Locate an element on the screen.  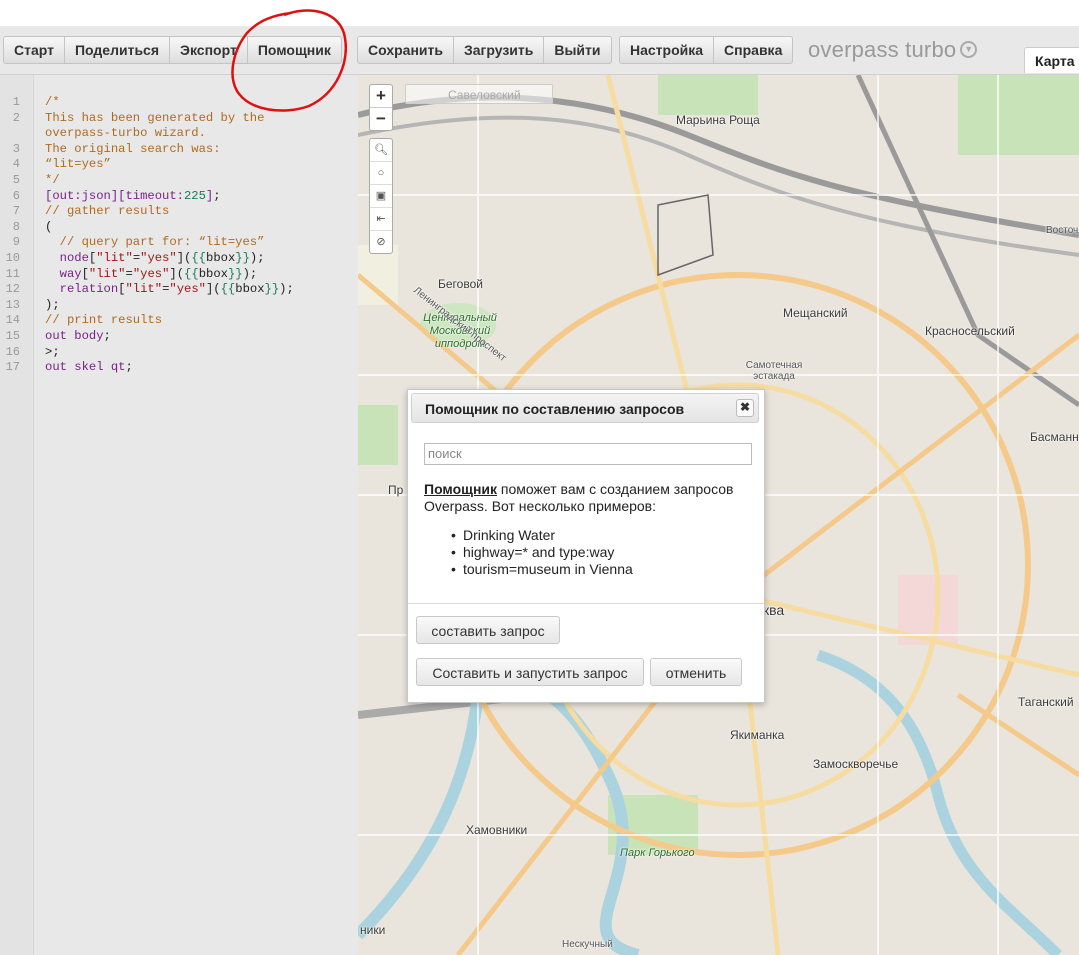
map-label: Беговой is located at coordinates (460, 284).